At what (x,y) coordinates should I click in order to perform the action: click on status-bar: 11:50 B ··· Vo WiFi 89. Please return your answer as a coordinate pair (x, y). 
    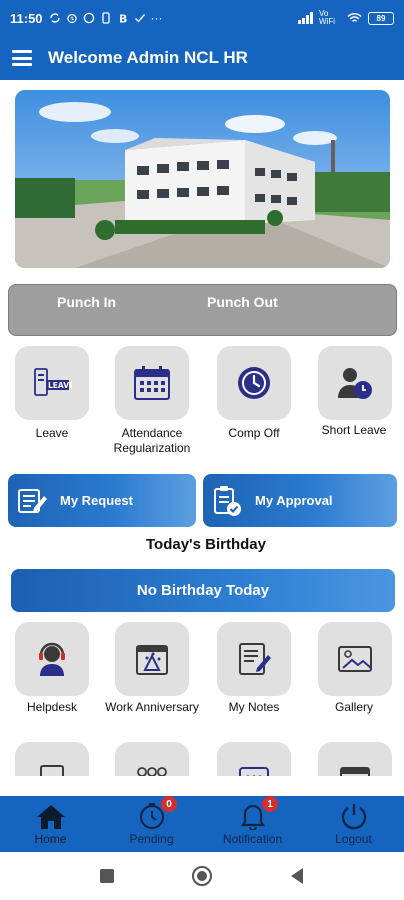
    Looking at the image, I should click on (202, 18).